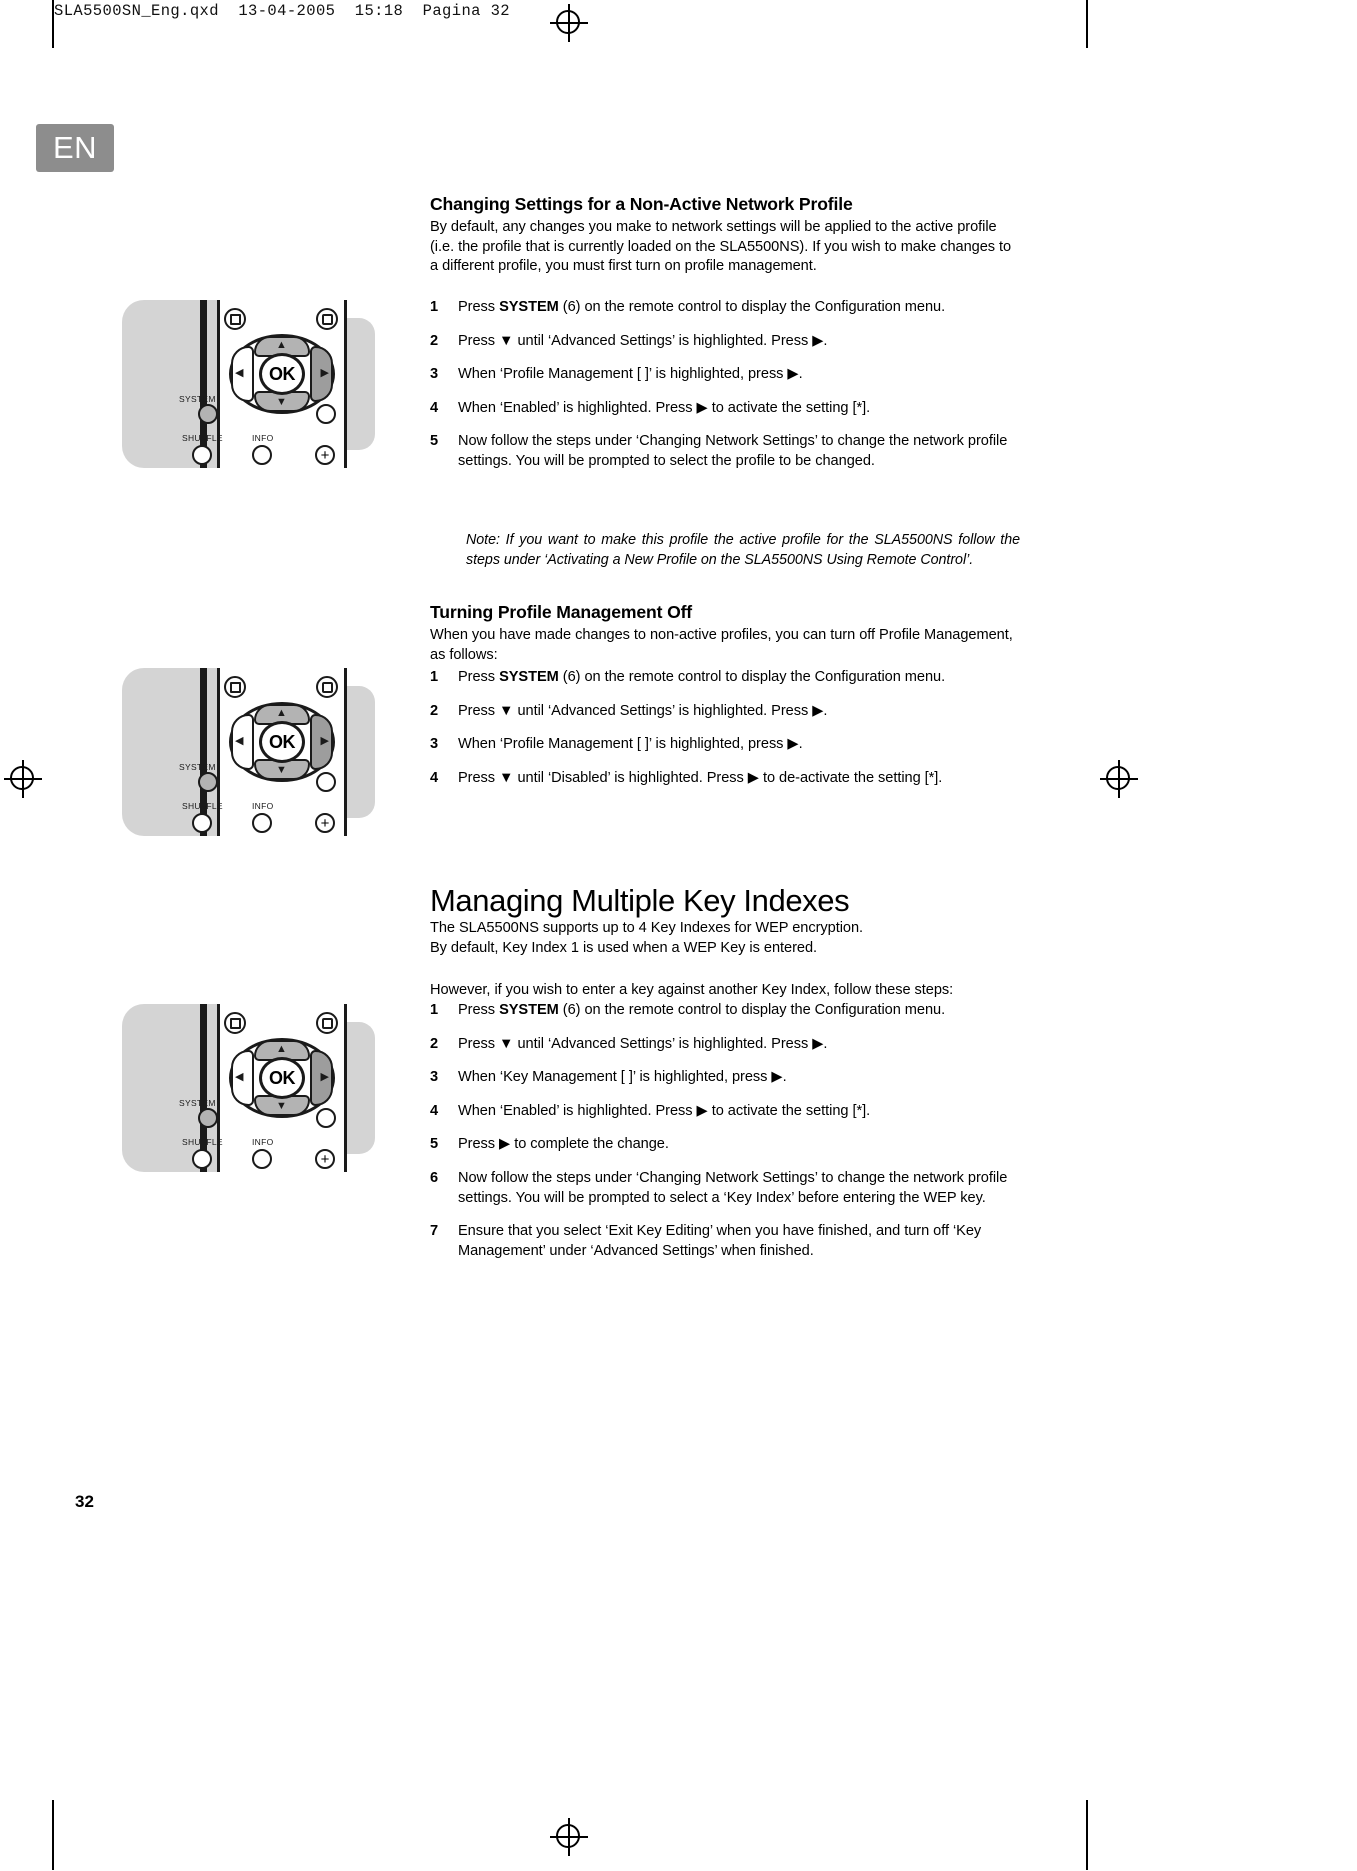  Describe the element at coordinates (248, 1088) in the screenshot. I see `remote-control-illustration-3: ▲ ▼ ◀ ▶ OK SYSTEM SHUFFLE INFO +` at that location.